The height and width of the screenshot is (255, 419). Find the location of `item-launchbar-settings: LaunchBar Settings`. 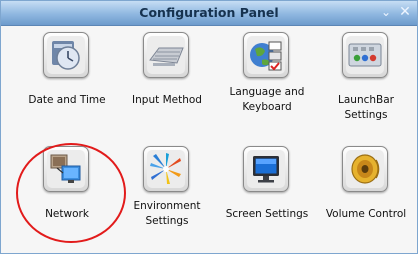

item-launchbar-settings: LaunchBar Settings is located at coordinates (366, 79).